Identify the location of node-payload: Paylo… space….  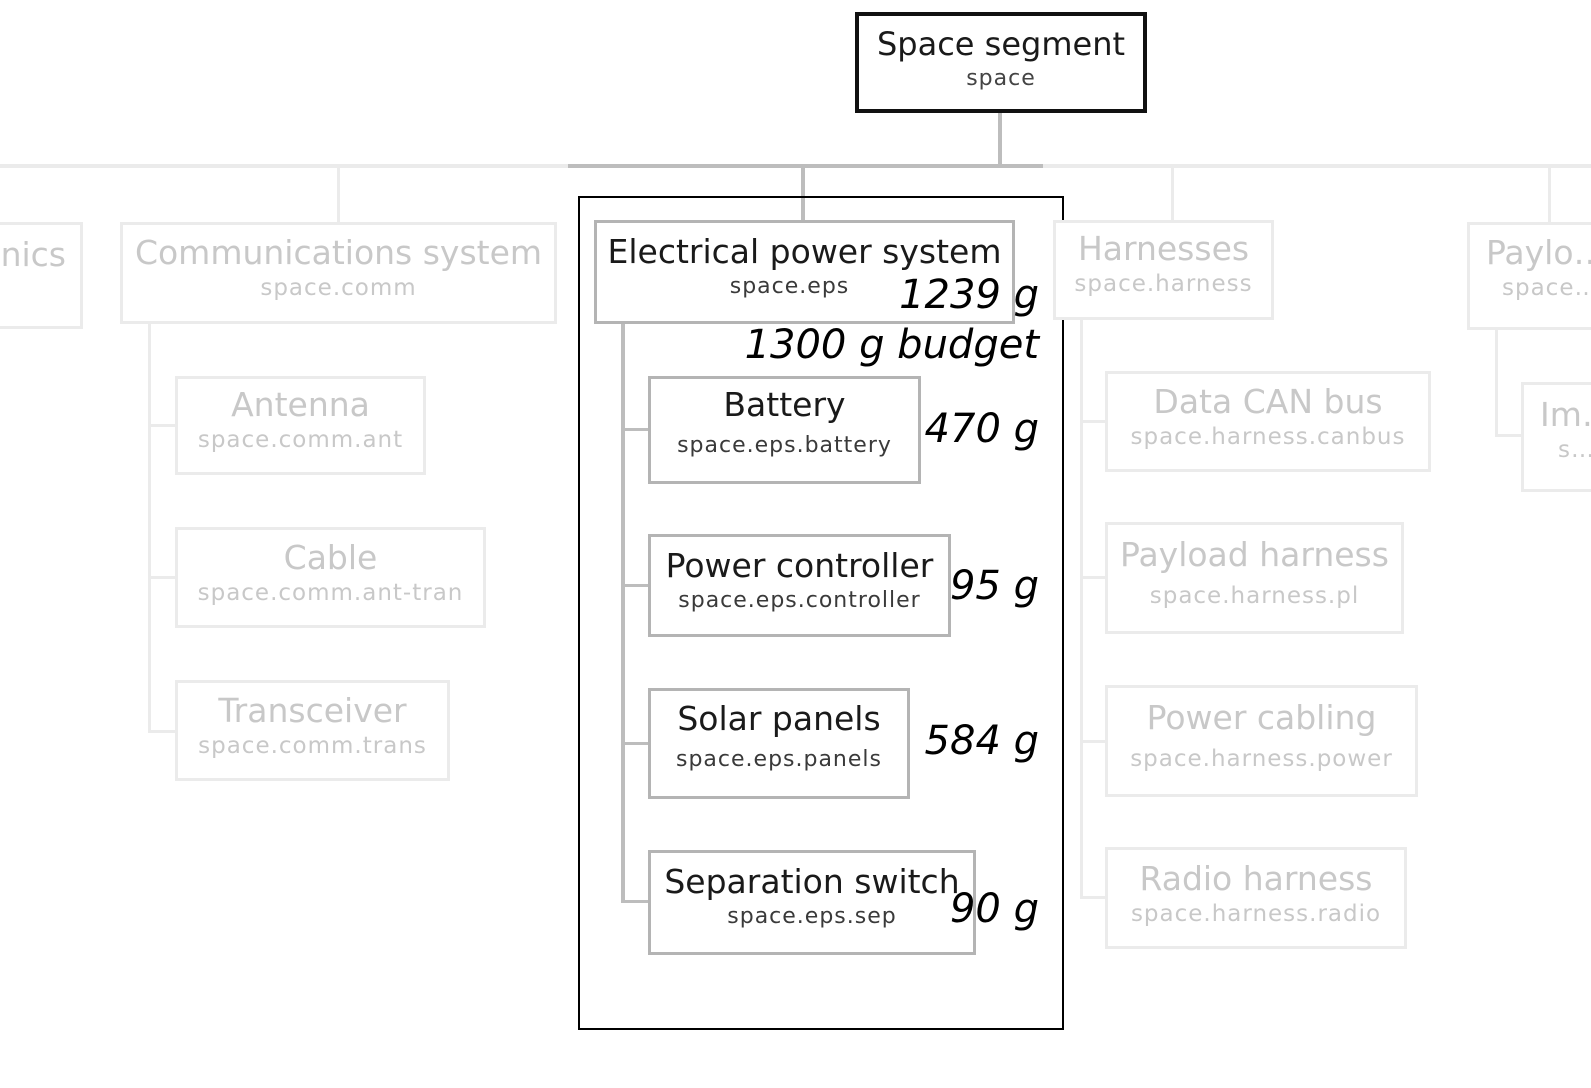
(1529, 276).